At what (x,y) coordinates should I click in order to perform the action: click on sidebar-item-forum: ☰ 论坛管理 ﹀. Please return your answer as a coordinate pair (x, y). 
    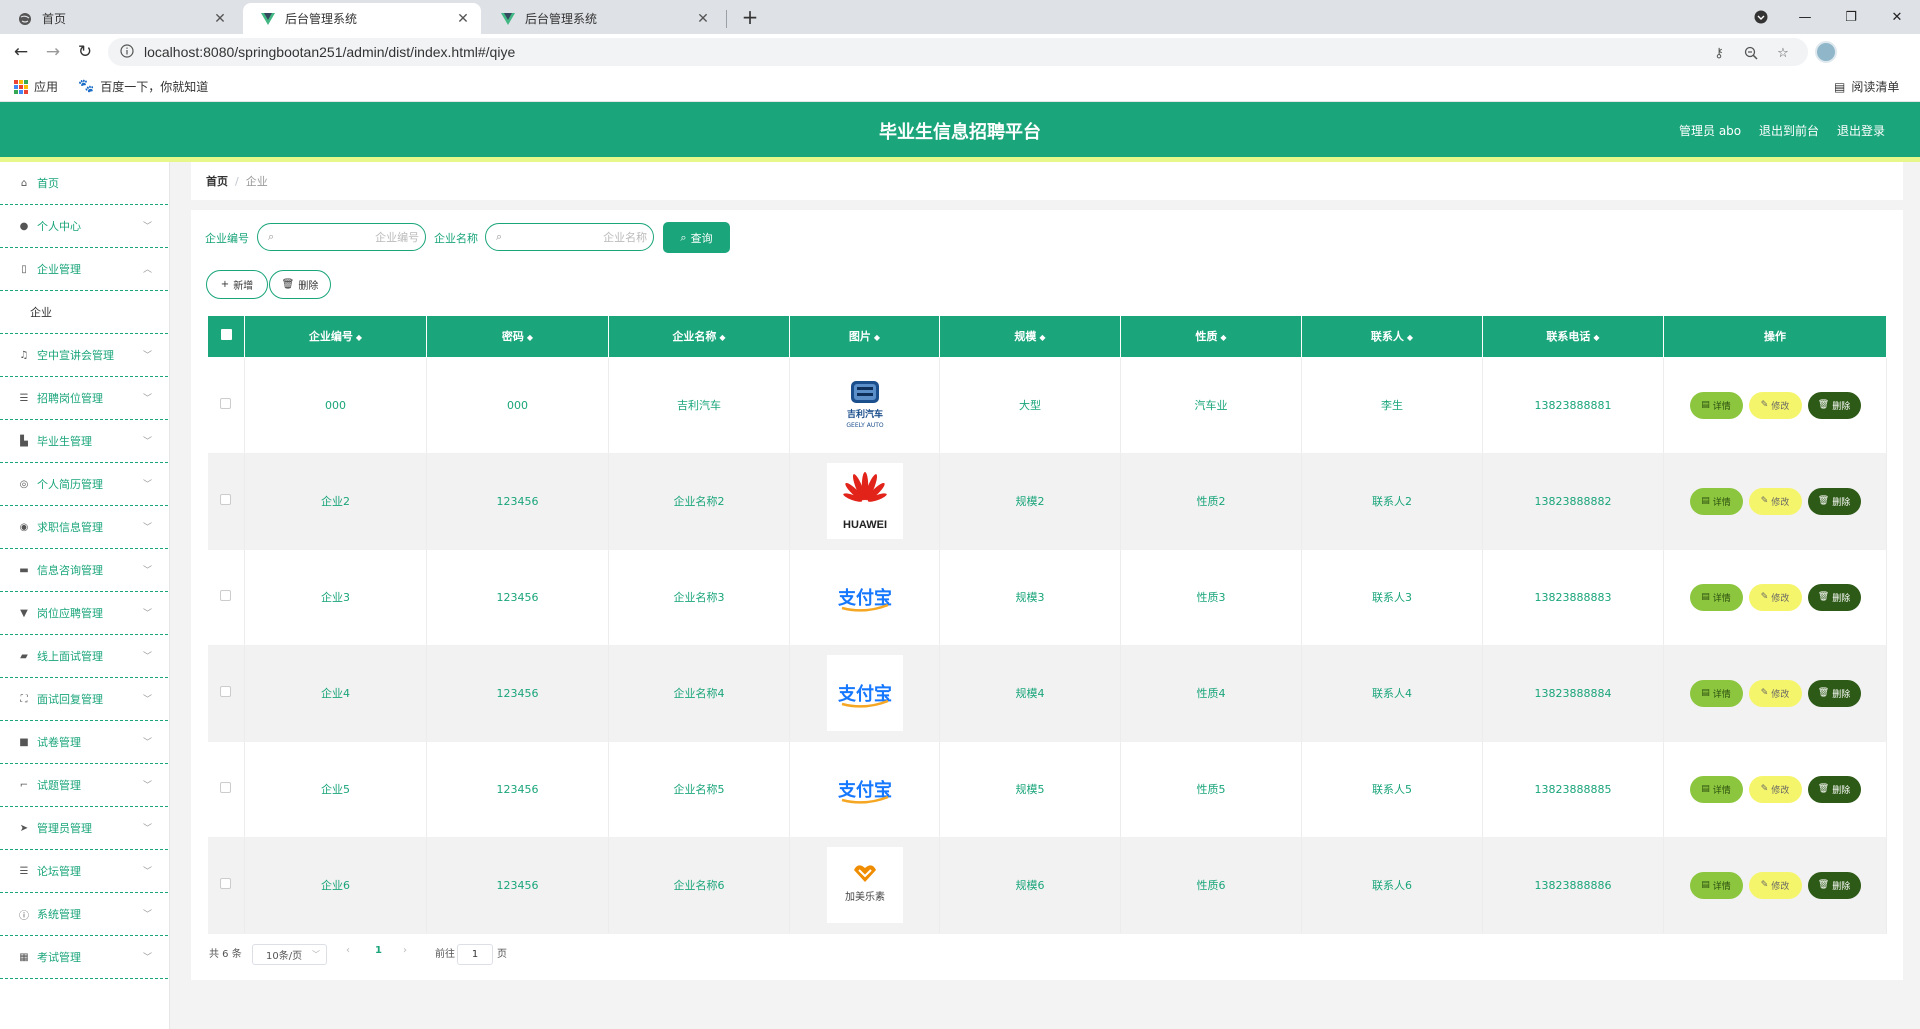
    Looking at the image, I should click on (84, 871).